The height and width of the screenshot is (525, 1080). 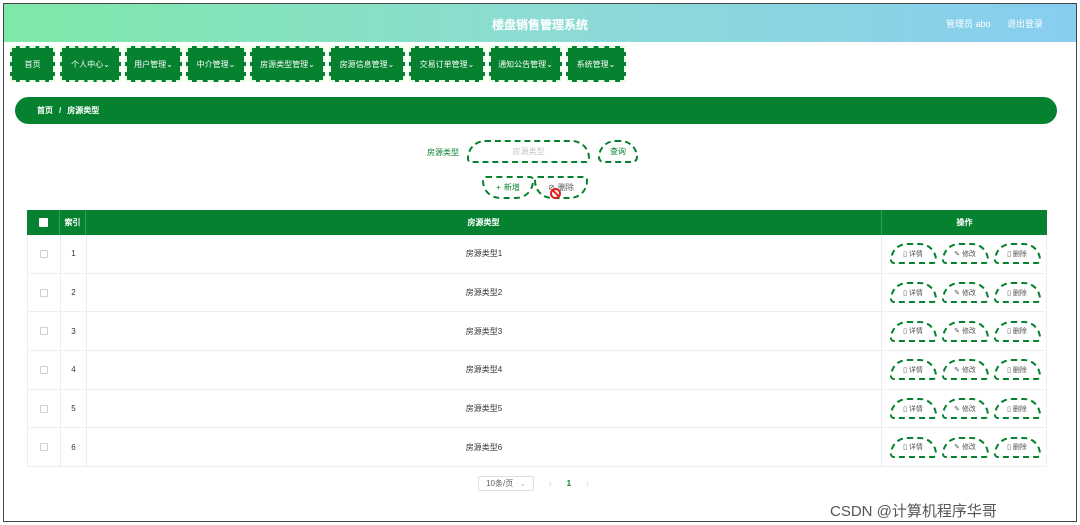 I want to click on table-row: 5 房源类型5 ▯ 详情 ✎ 修改 ▯ 删除, so click(x=537, y=409).